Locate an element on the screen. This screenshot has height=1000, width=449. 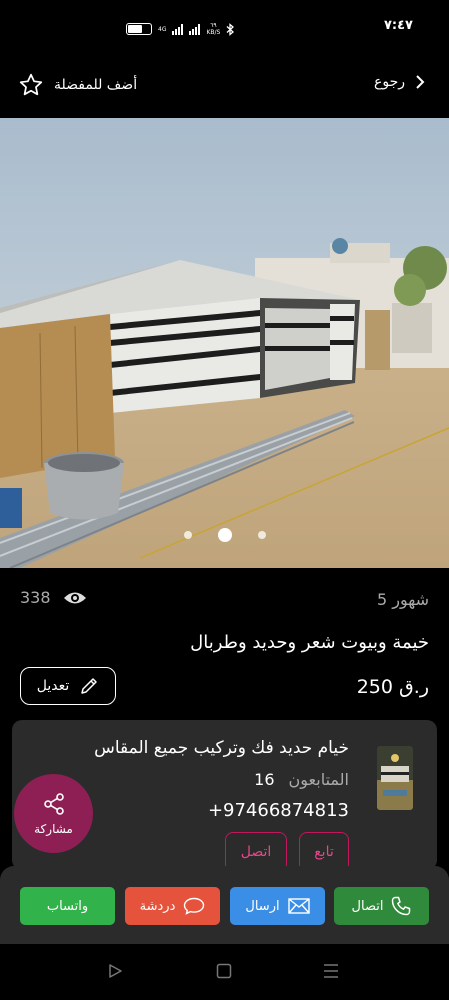
network-type: 4G is located at coordinates (162, 29).